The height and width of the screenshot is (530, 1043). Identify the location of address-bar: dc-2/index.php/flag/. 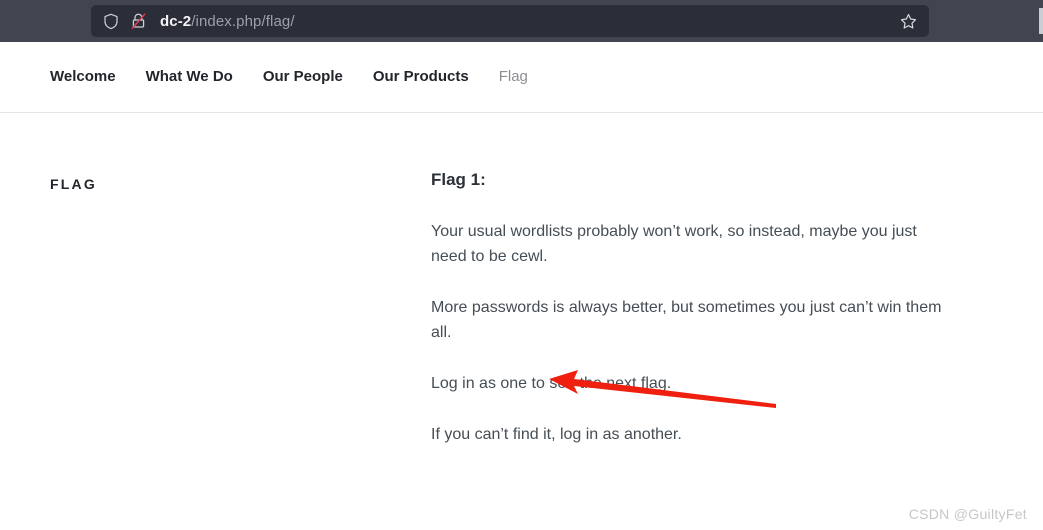
(510, 21).